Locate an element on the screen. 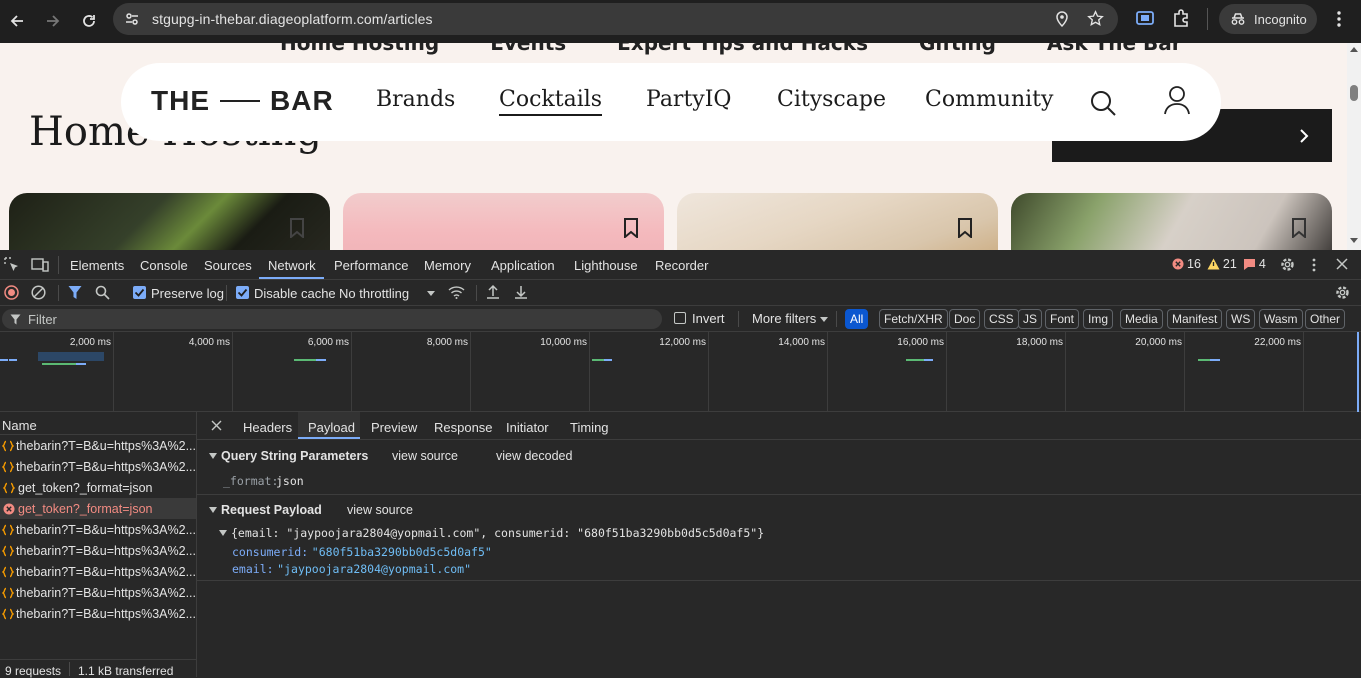 The image size is (1361, 678). clear-icon is located at coordinates (38, 292).